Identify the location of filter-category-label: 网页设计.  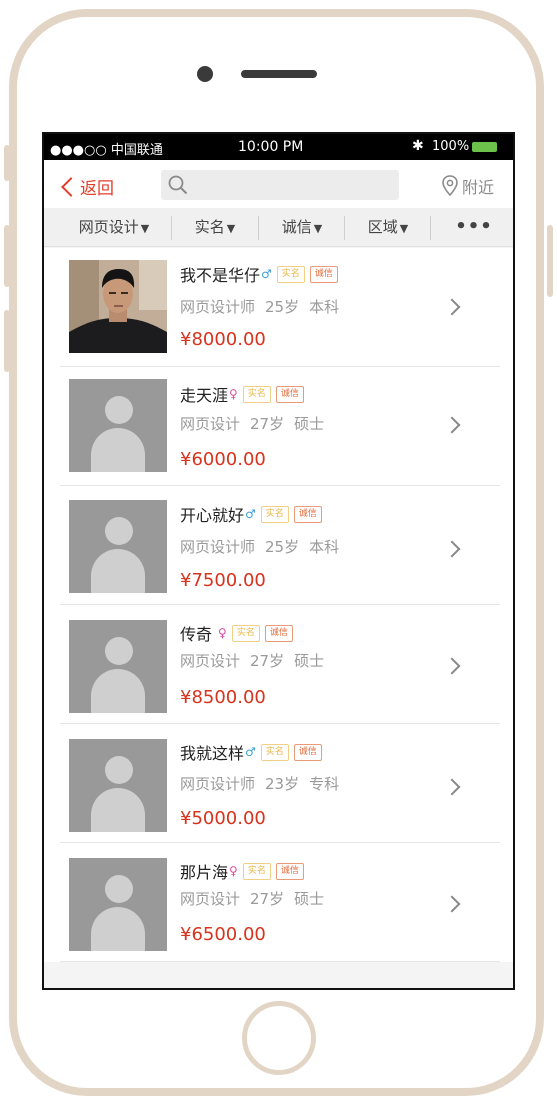
(108, 227).